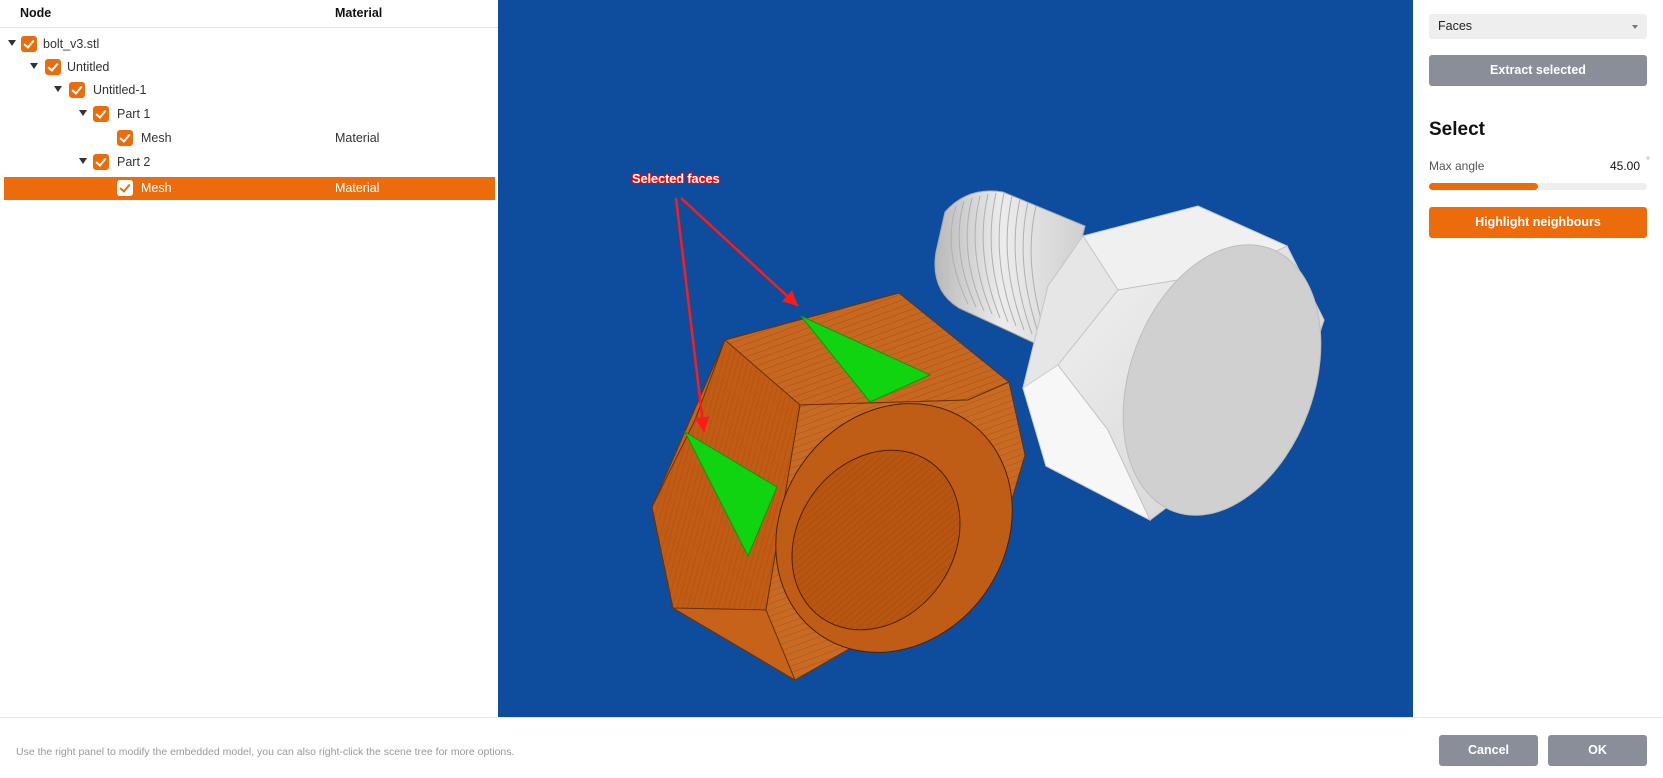 The image size is (1663, 778). Describe the element at coordinates (1648, 161) in the screenshot. I see `max-angle-unit: °` at that location.